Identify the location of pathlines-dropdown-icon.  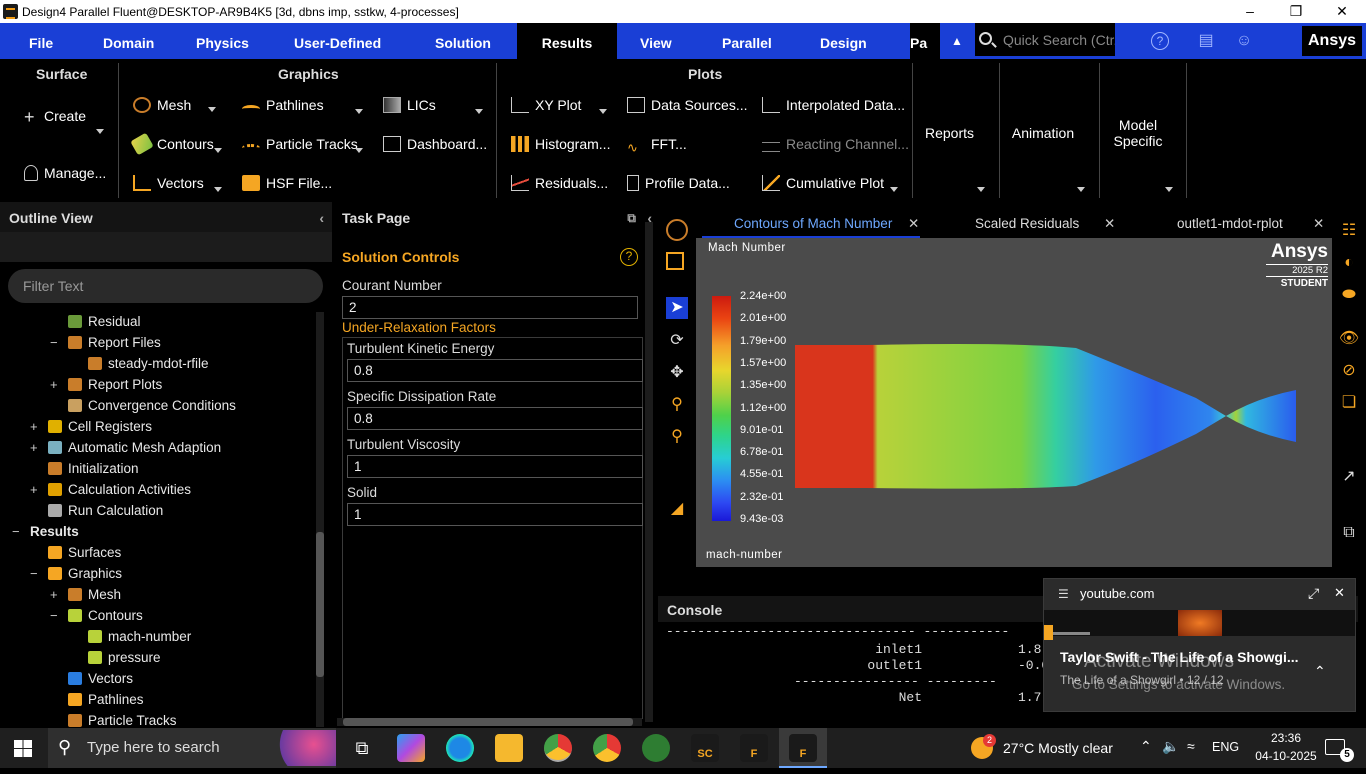
(359, 111).